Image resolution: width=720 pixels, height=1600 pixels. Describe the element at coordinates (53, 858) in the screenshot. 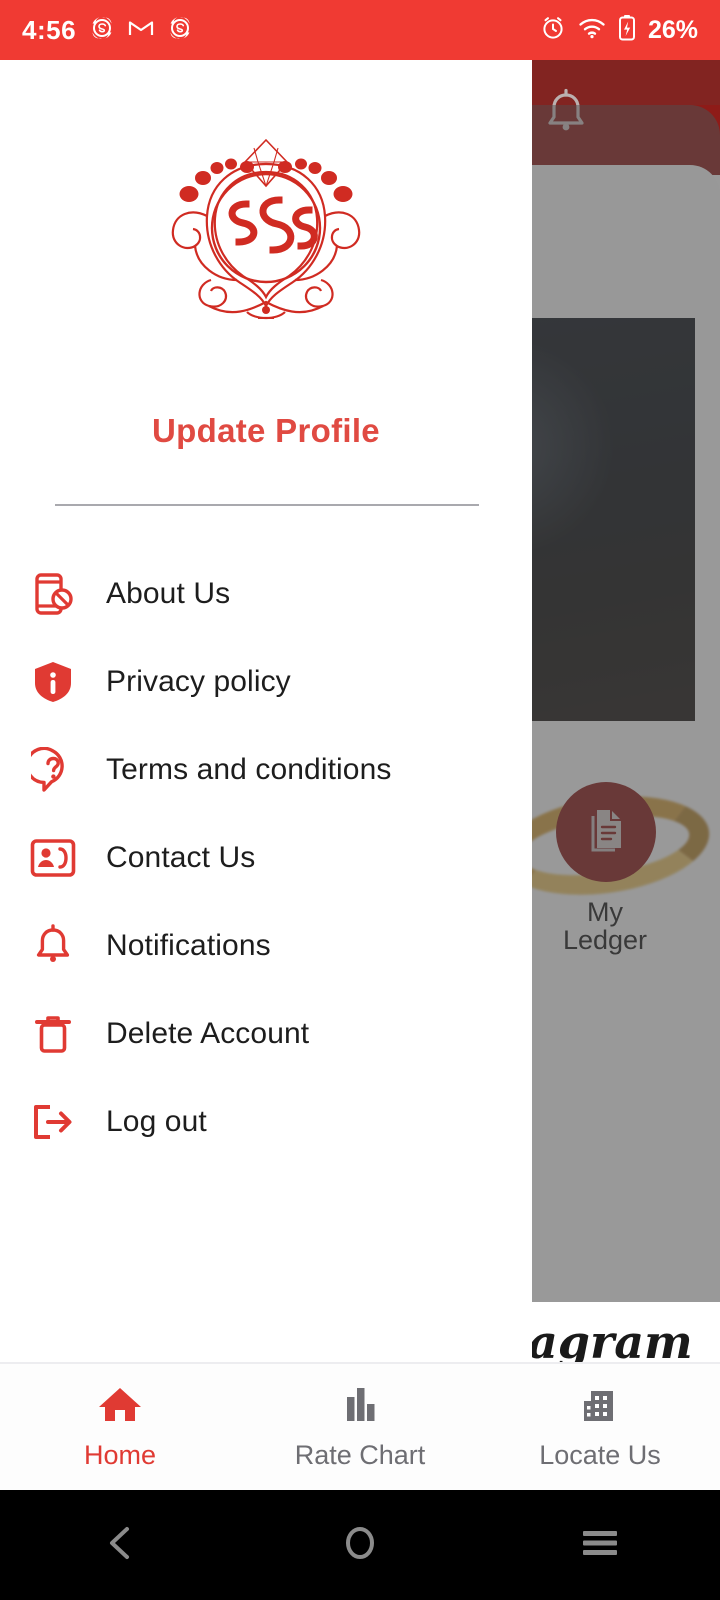

I see `contact-card-icon` at that location.